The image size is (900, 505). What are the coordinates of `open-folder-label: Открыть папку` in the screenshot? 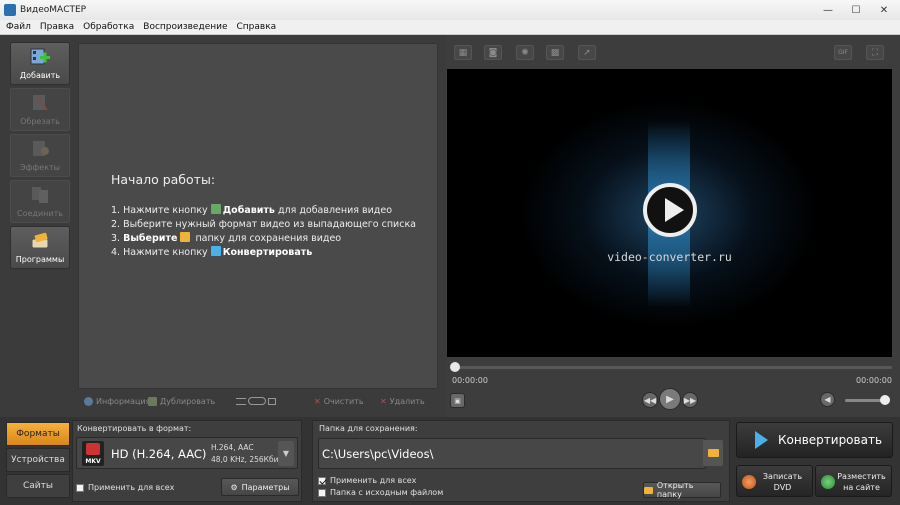 It's located at (675, 490).